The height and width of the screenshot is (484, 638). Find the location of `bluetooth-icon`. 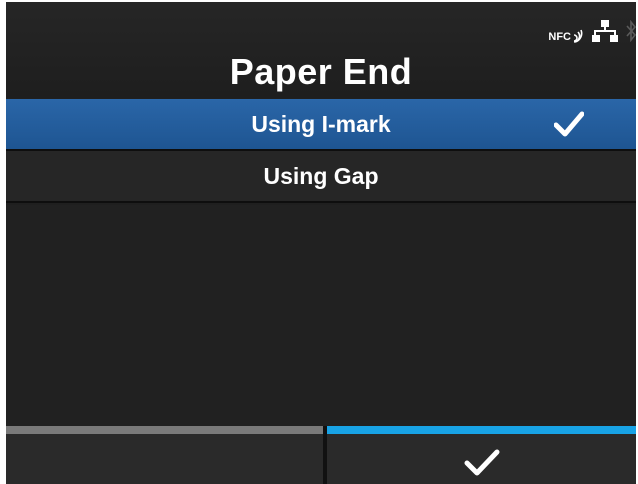

bluetooth-icon is located at coordinates (631, 31).